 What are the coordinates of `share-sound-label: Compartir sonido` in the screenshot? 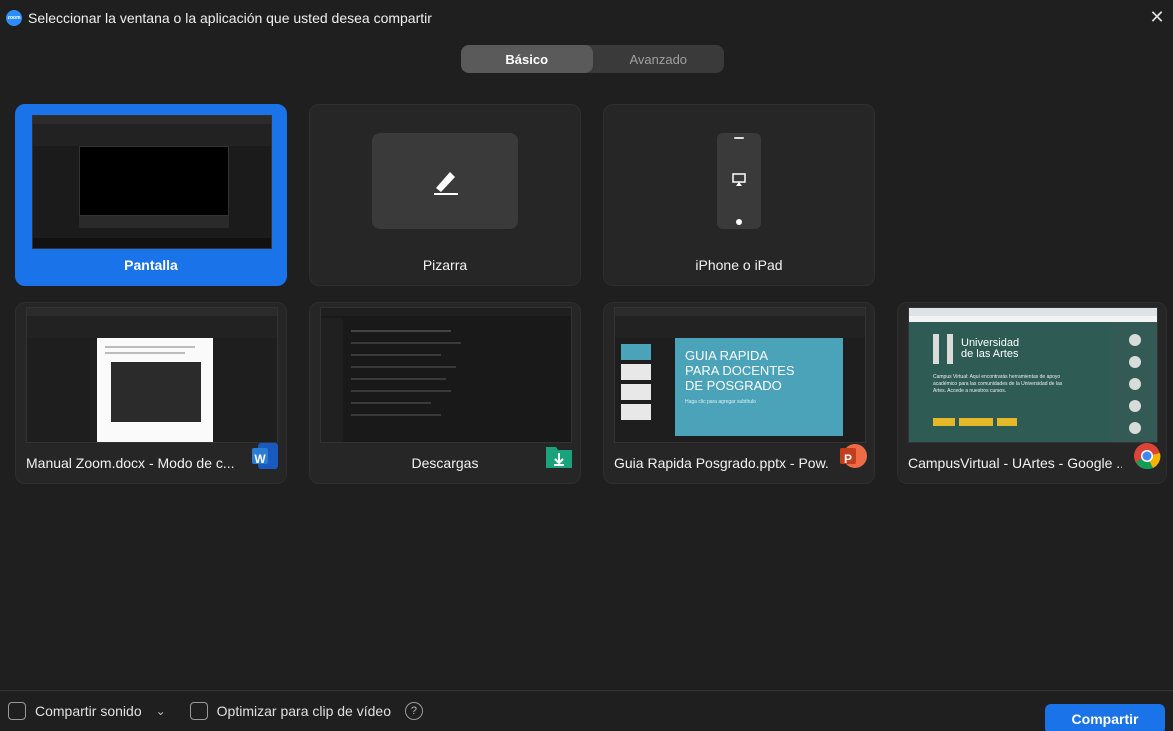 It's located at (88, 711).